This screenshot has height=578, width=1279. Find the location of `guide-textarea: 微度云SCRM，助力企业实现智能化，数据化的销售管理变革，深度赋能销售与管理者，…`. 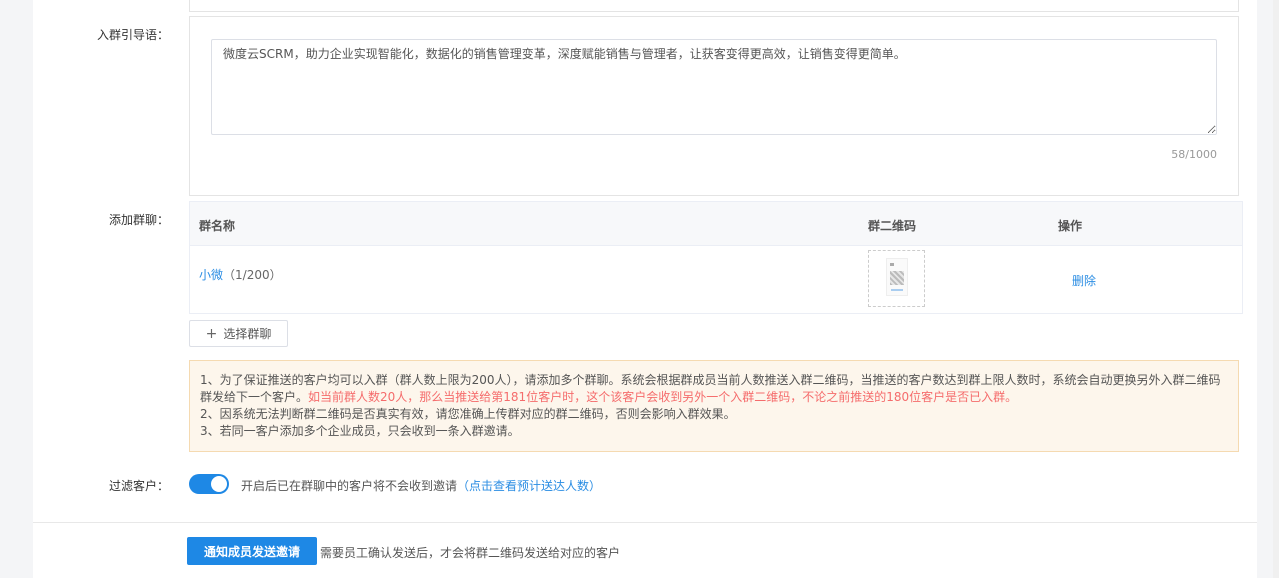

guide-textarea: 微度云SCRM，助力企业实现智能化，数据化的销售管理变革，深度赋能销售与管理者，… is located at coordinates (714, 87).